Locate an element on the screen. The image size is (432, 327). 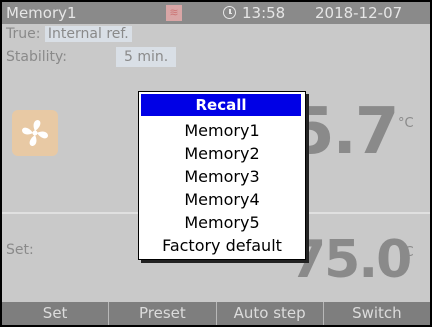
clock-time: 13:58 is located at coordinates (264, 13).